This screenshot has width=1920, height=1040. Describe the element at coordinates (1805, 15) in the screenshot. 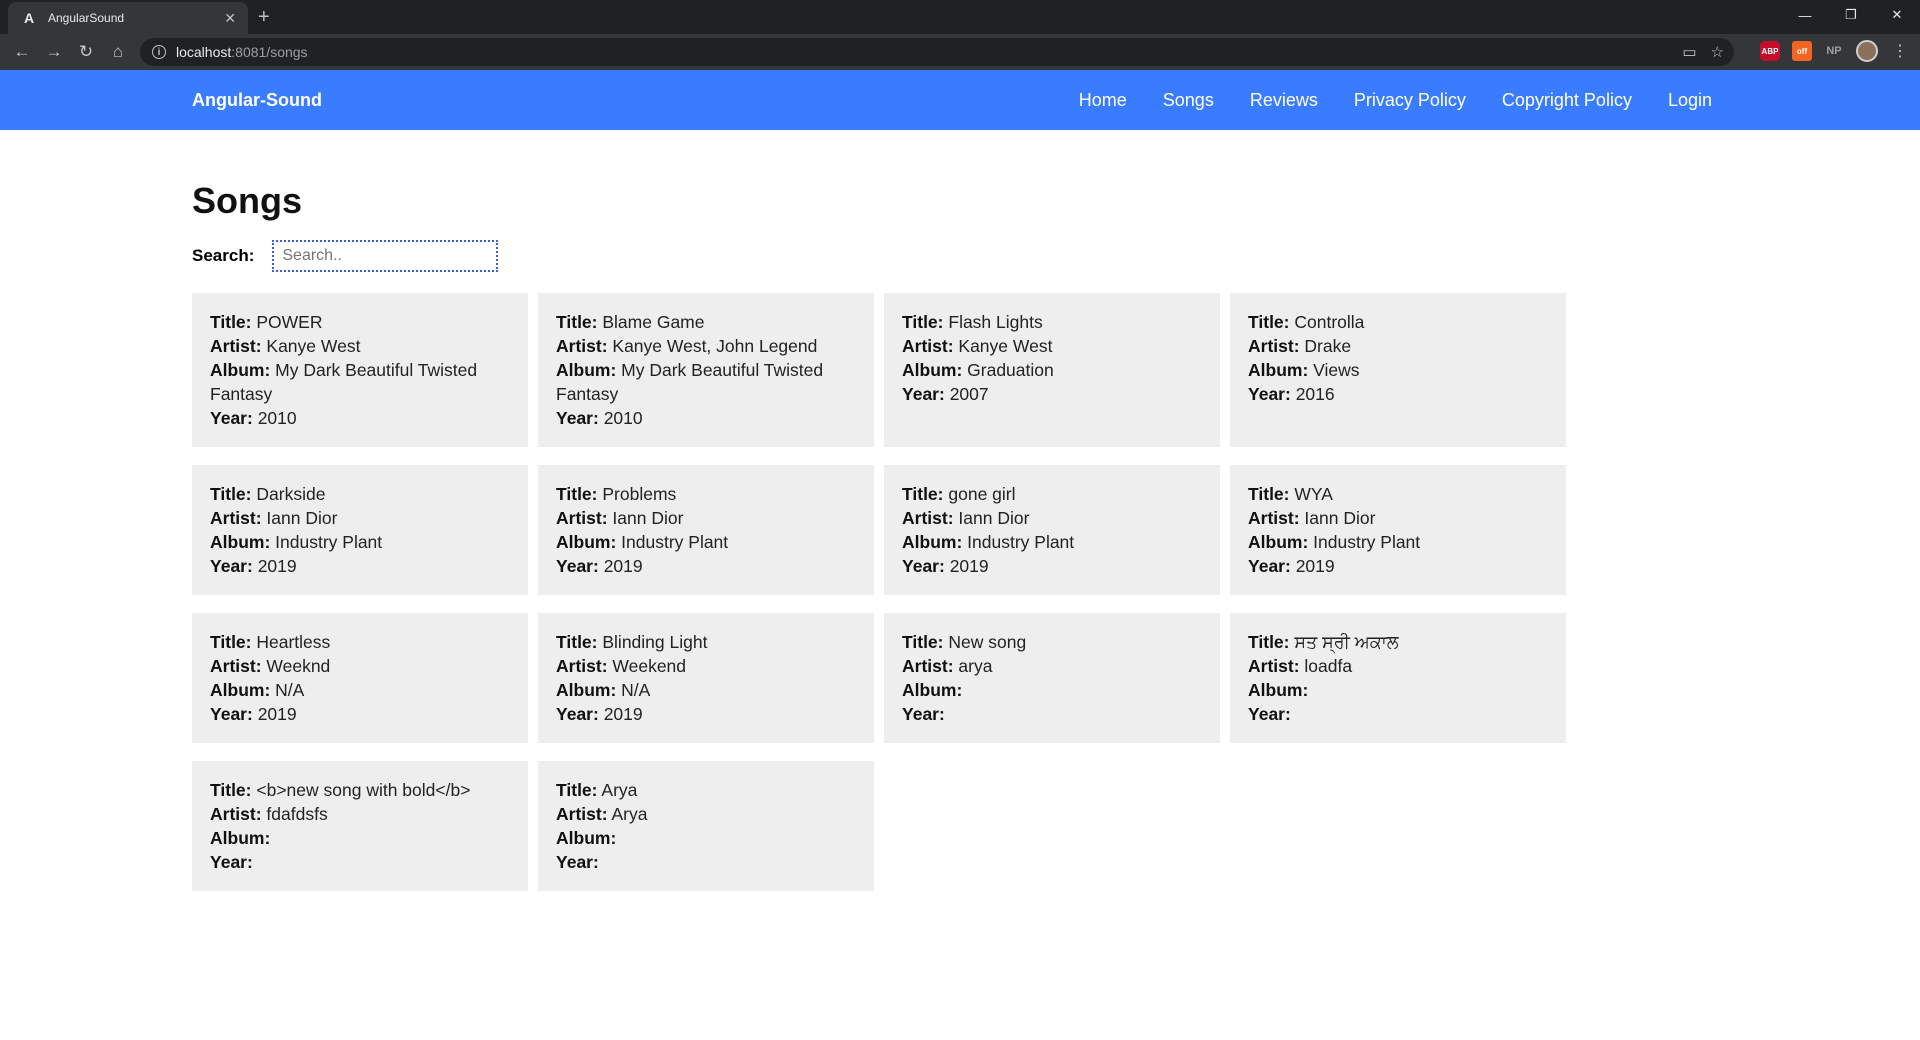

I see `minimize-icon: —` at that location.